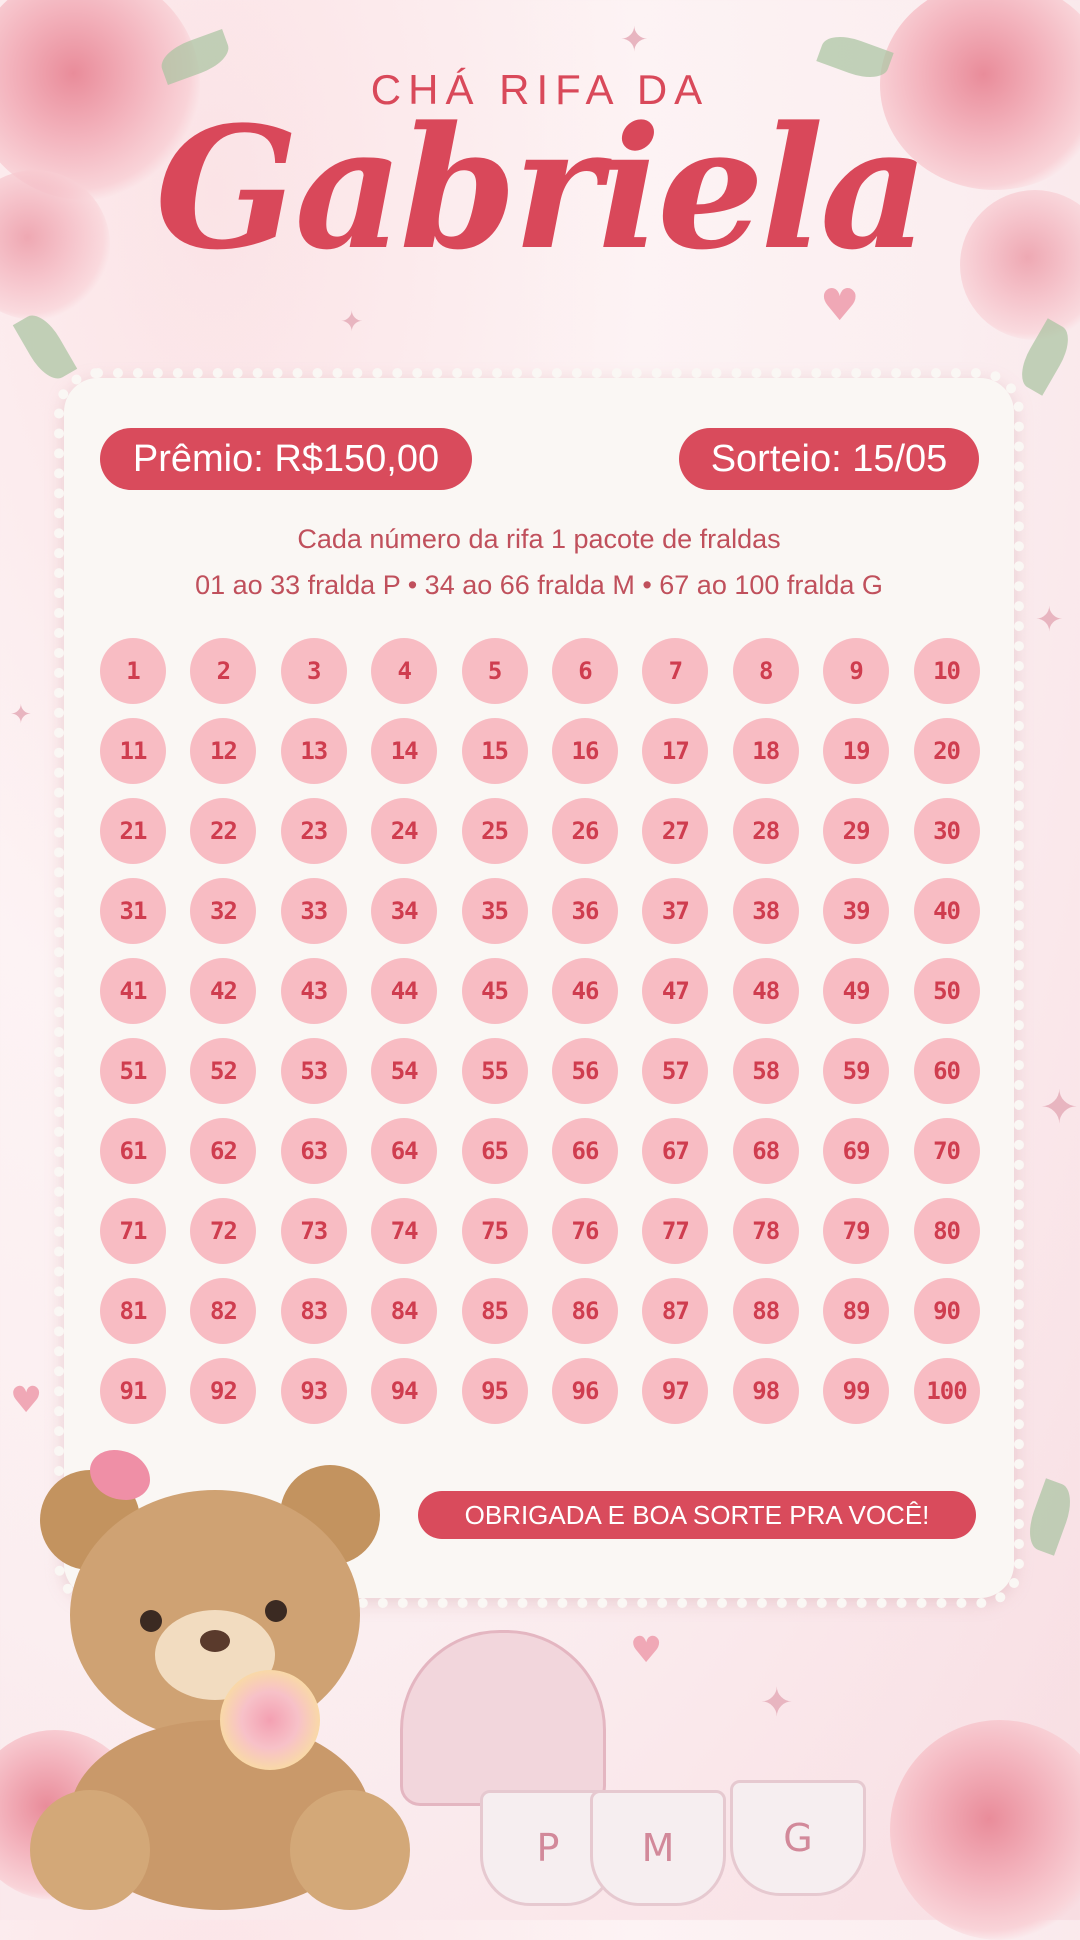 The width and height of the screenshot is (1080, 1940). I want to click on raffle-number-76: 76, so click(584, 1231).